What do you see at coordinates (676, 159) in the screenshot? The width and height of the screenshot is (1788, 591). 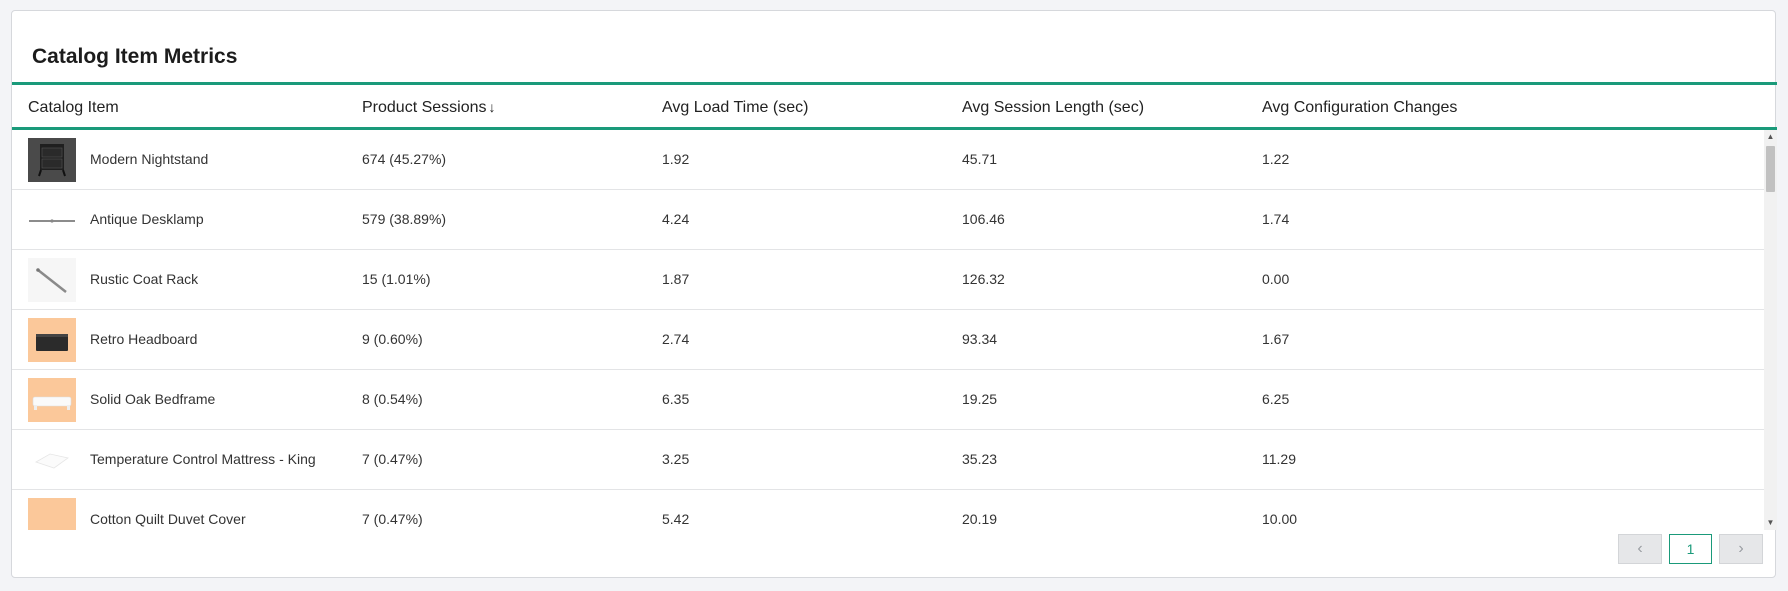 I see `cell-load-time: 1.92` at bounding box center [676, 159].